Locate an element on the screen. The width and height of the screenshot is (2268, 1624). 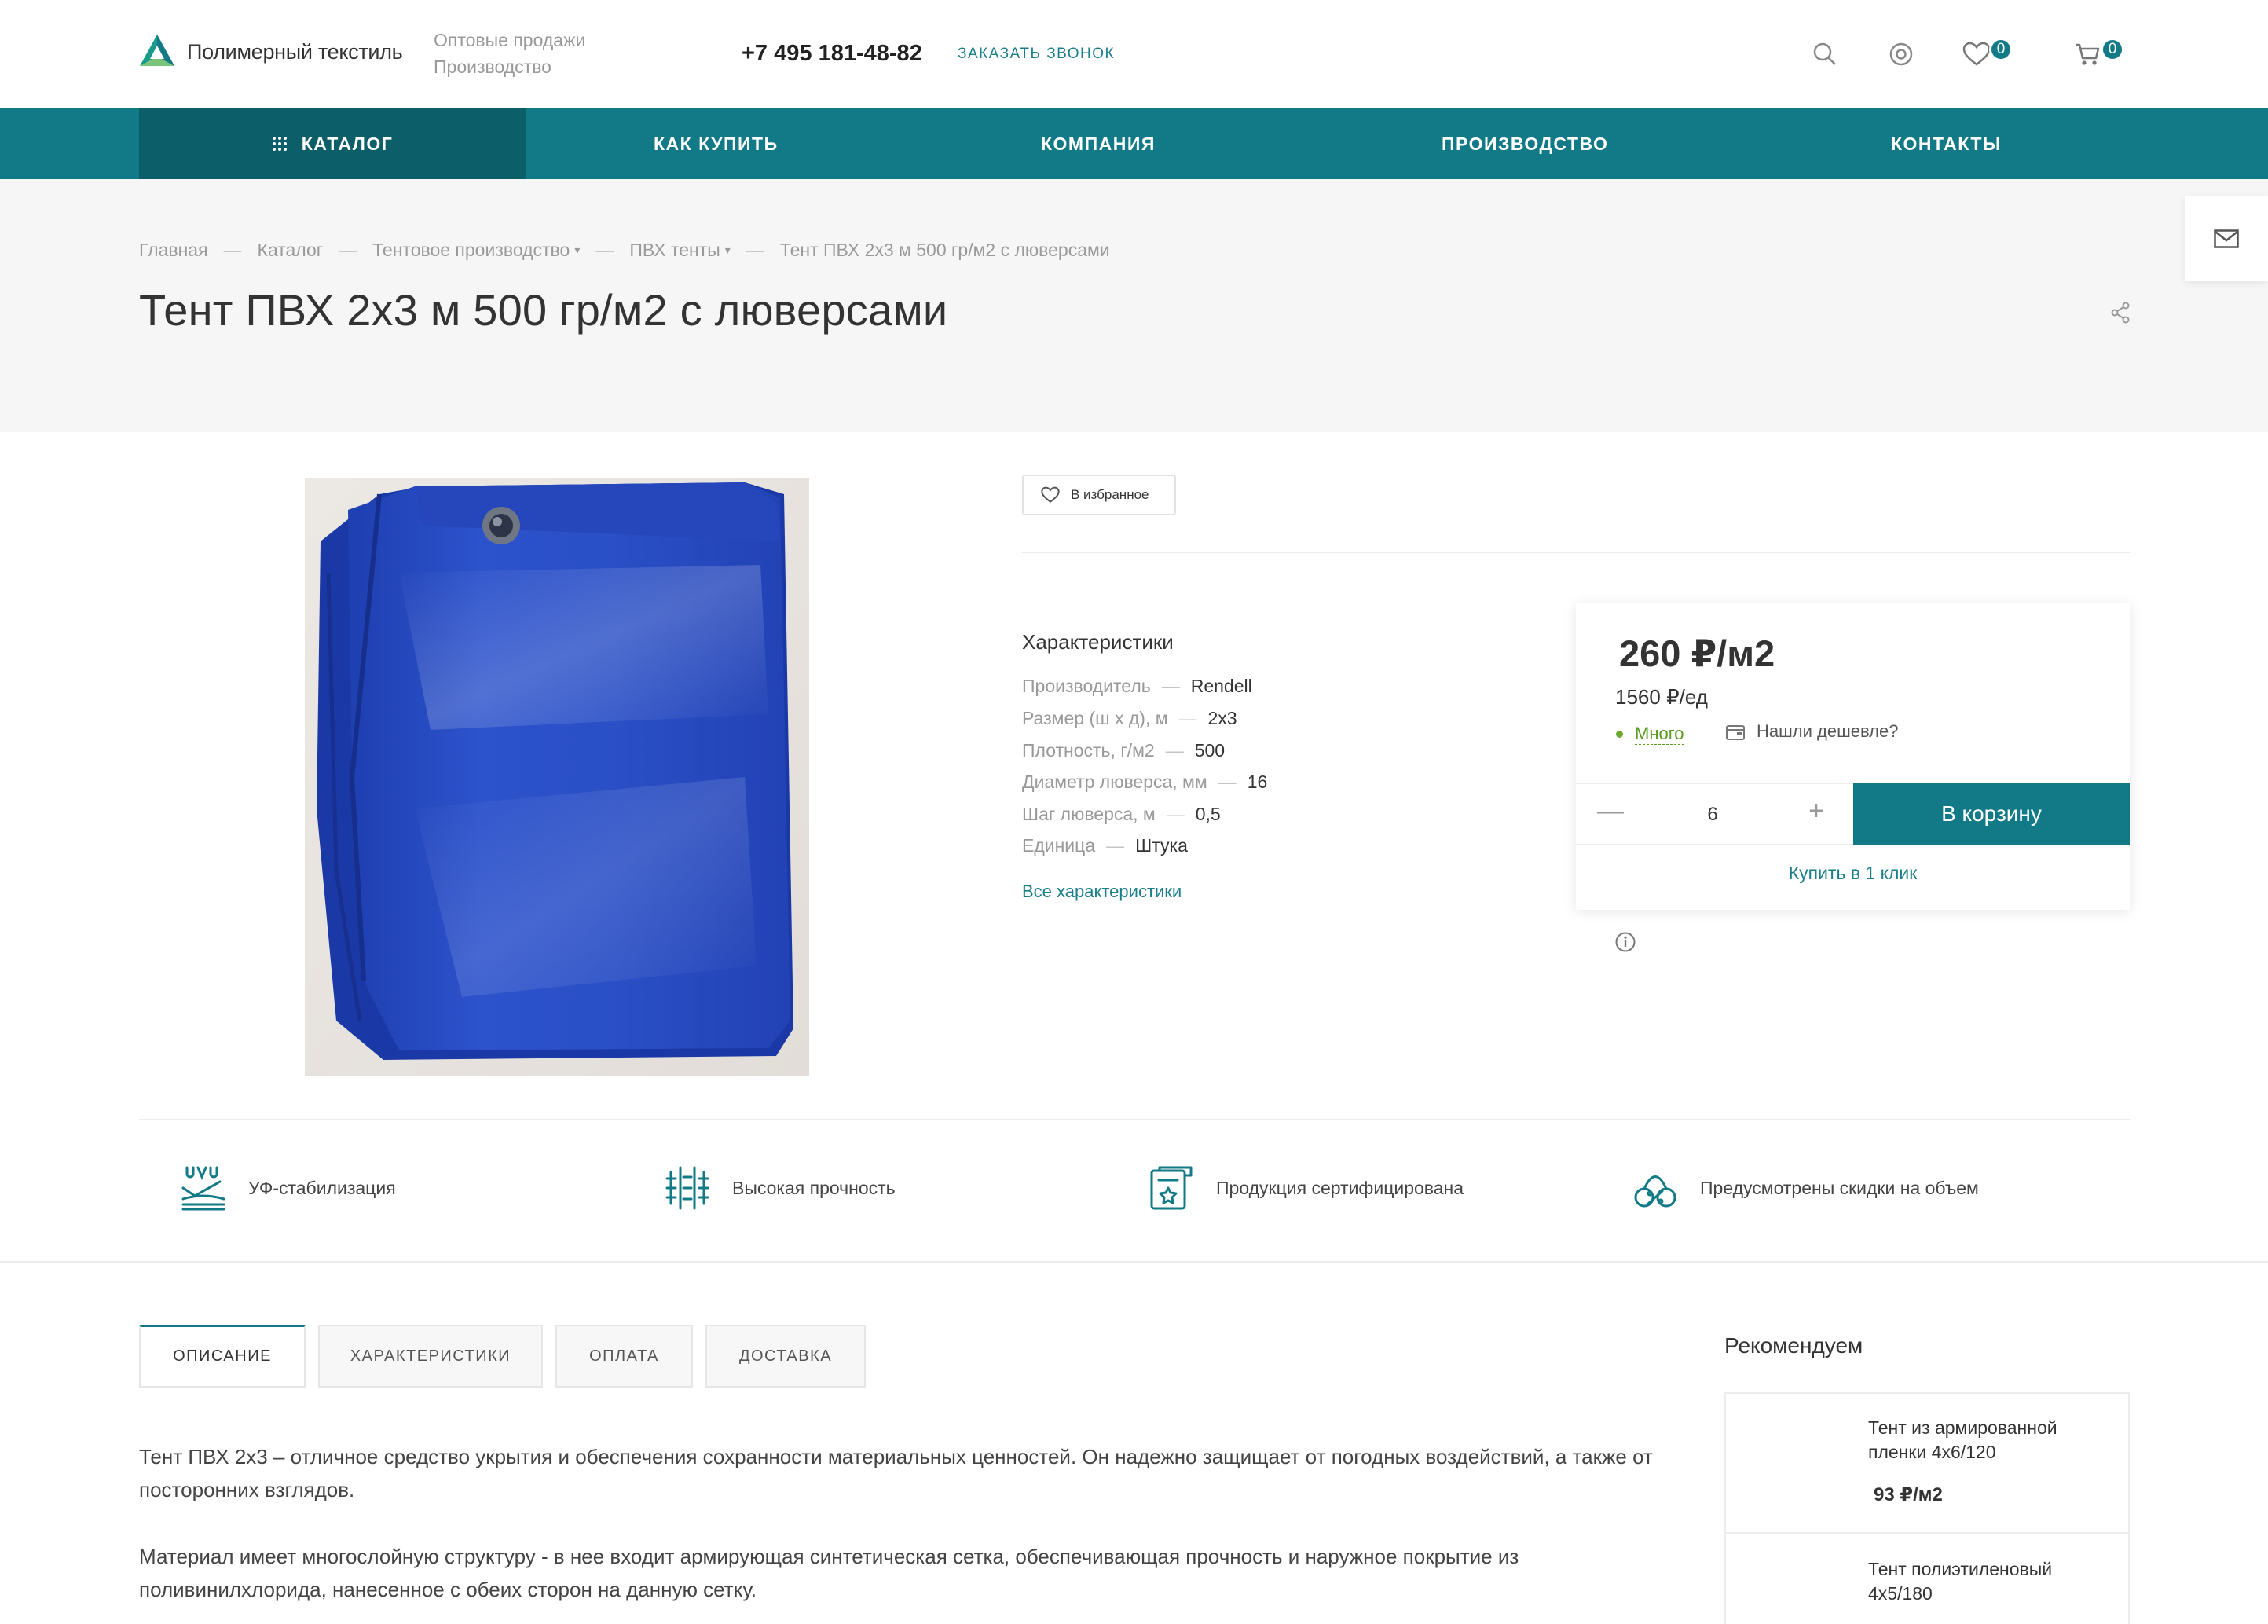
tab-label: ОПИСАНИЕ is located at coordinates (222, 1356).